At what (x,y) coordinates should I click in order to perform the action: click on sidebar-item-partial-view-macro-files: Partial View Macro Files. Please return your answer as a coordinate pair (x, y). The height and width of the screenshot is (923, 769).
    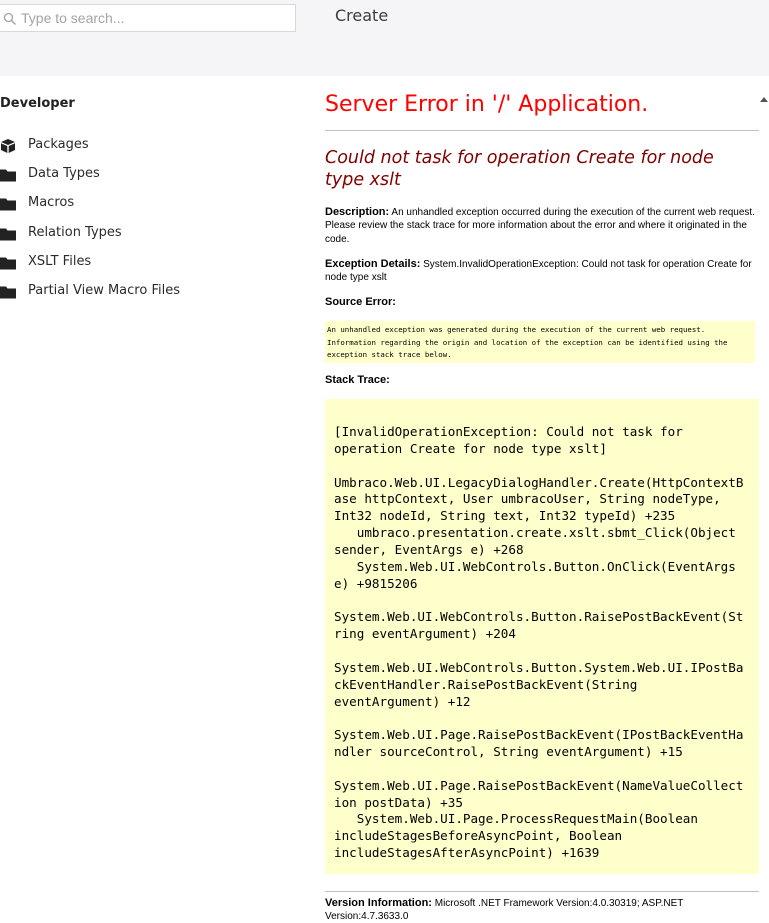
    Looking at the image, I should click on (150, 293).